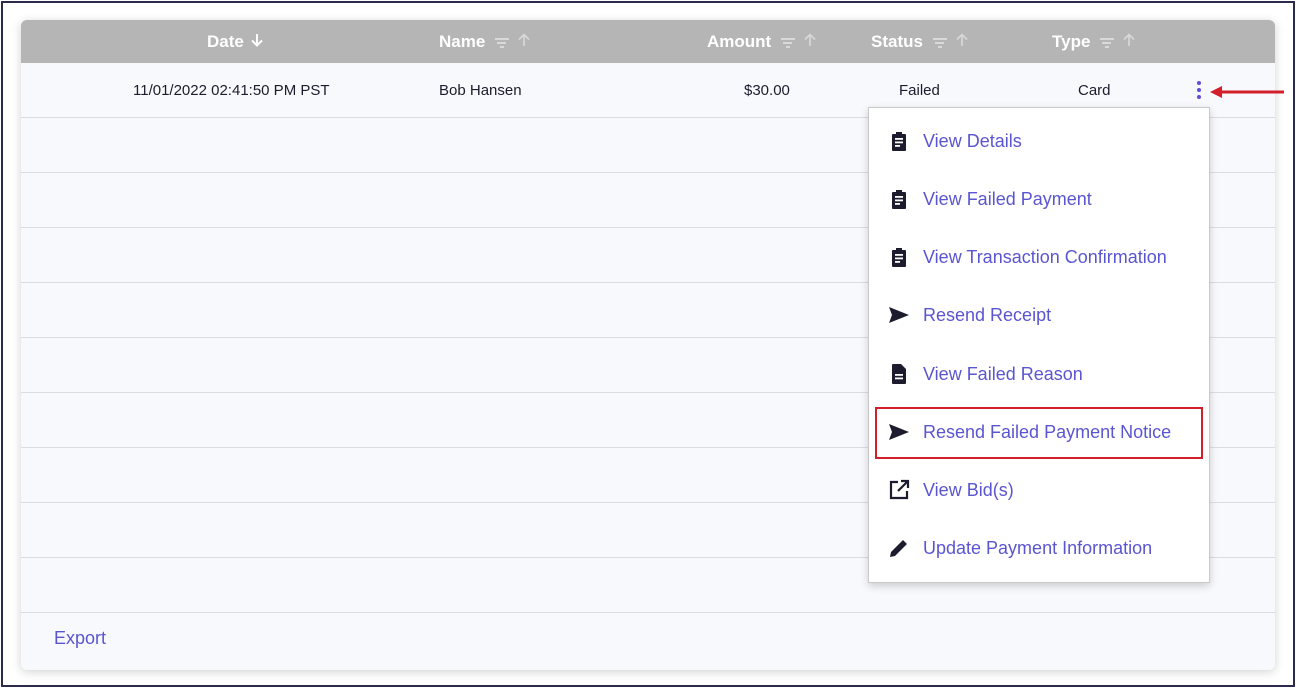 The image size is (1300, 692). What do you see at coordinates (235, 41) in the screenshot?
I see `column-header-date: Date` at bounding box center [235, 41].